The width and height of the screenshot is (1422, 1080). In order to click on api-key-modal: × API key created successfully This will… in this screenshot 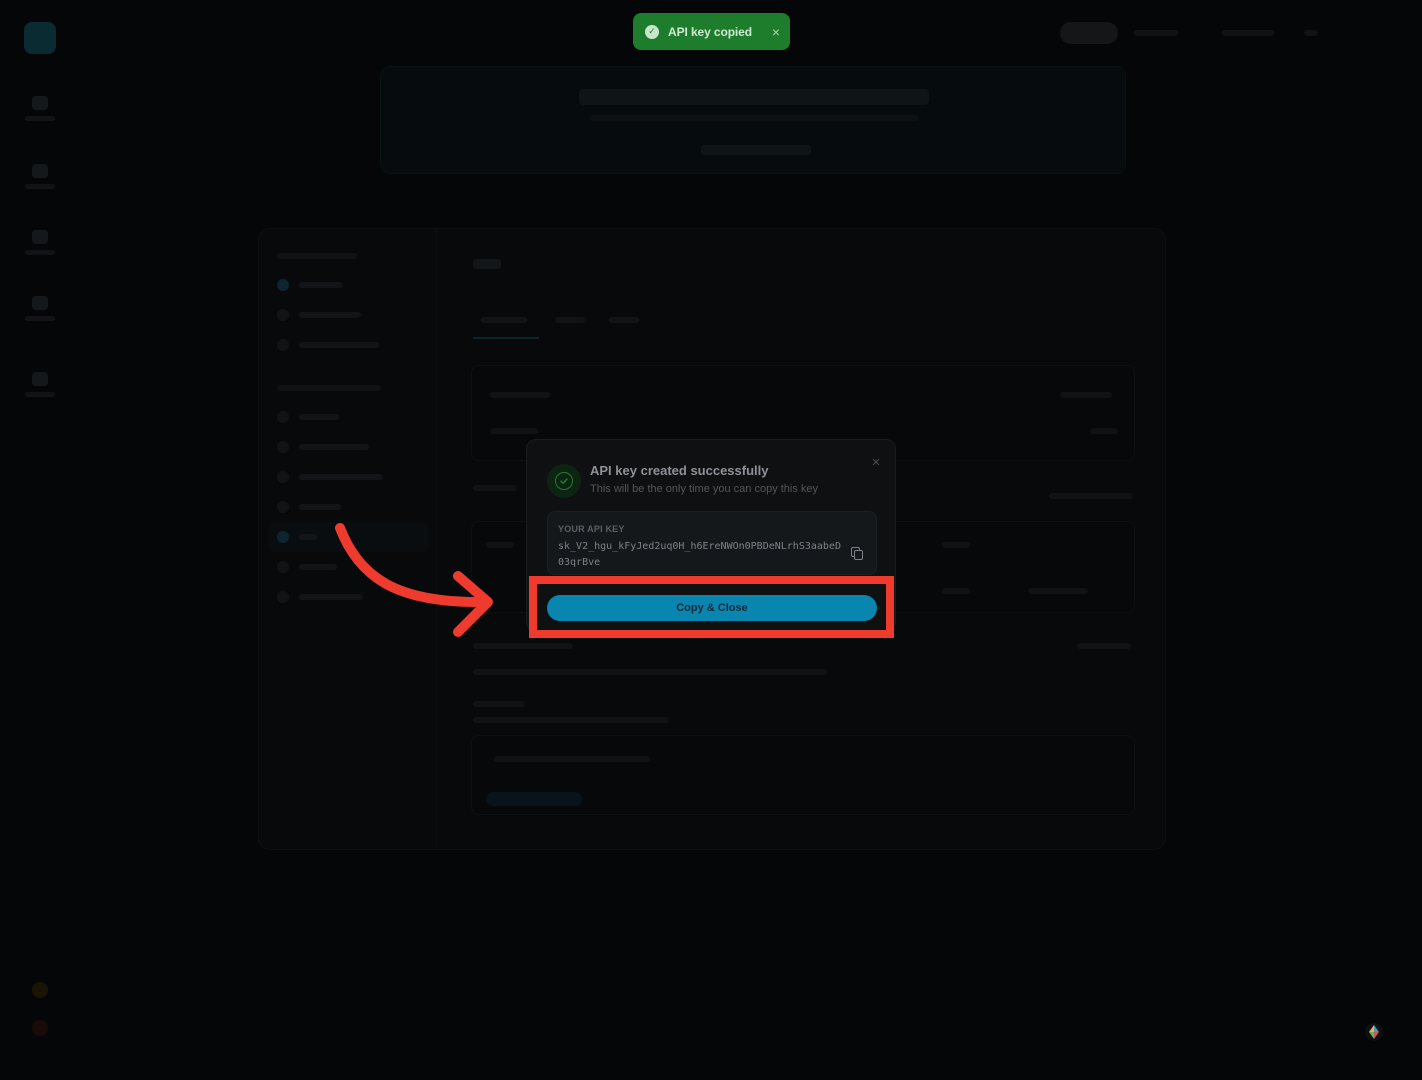, I will do `click(711, 535)`.